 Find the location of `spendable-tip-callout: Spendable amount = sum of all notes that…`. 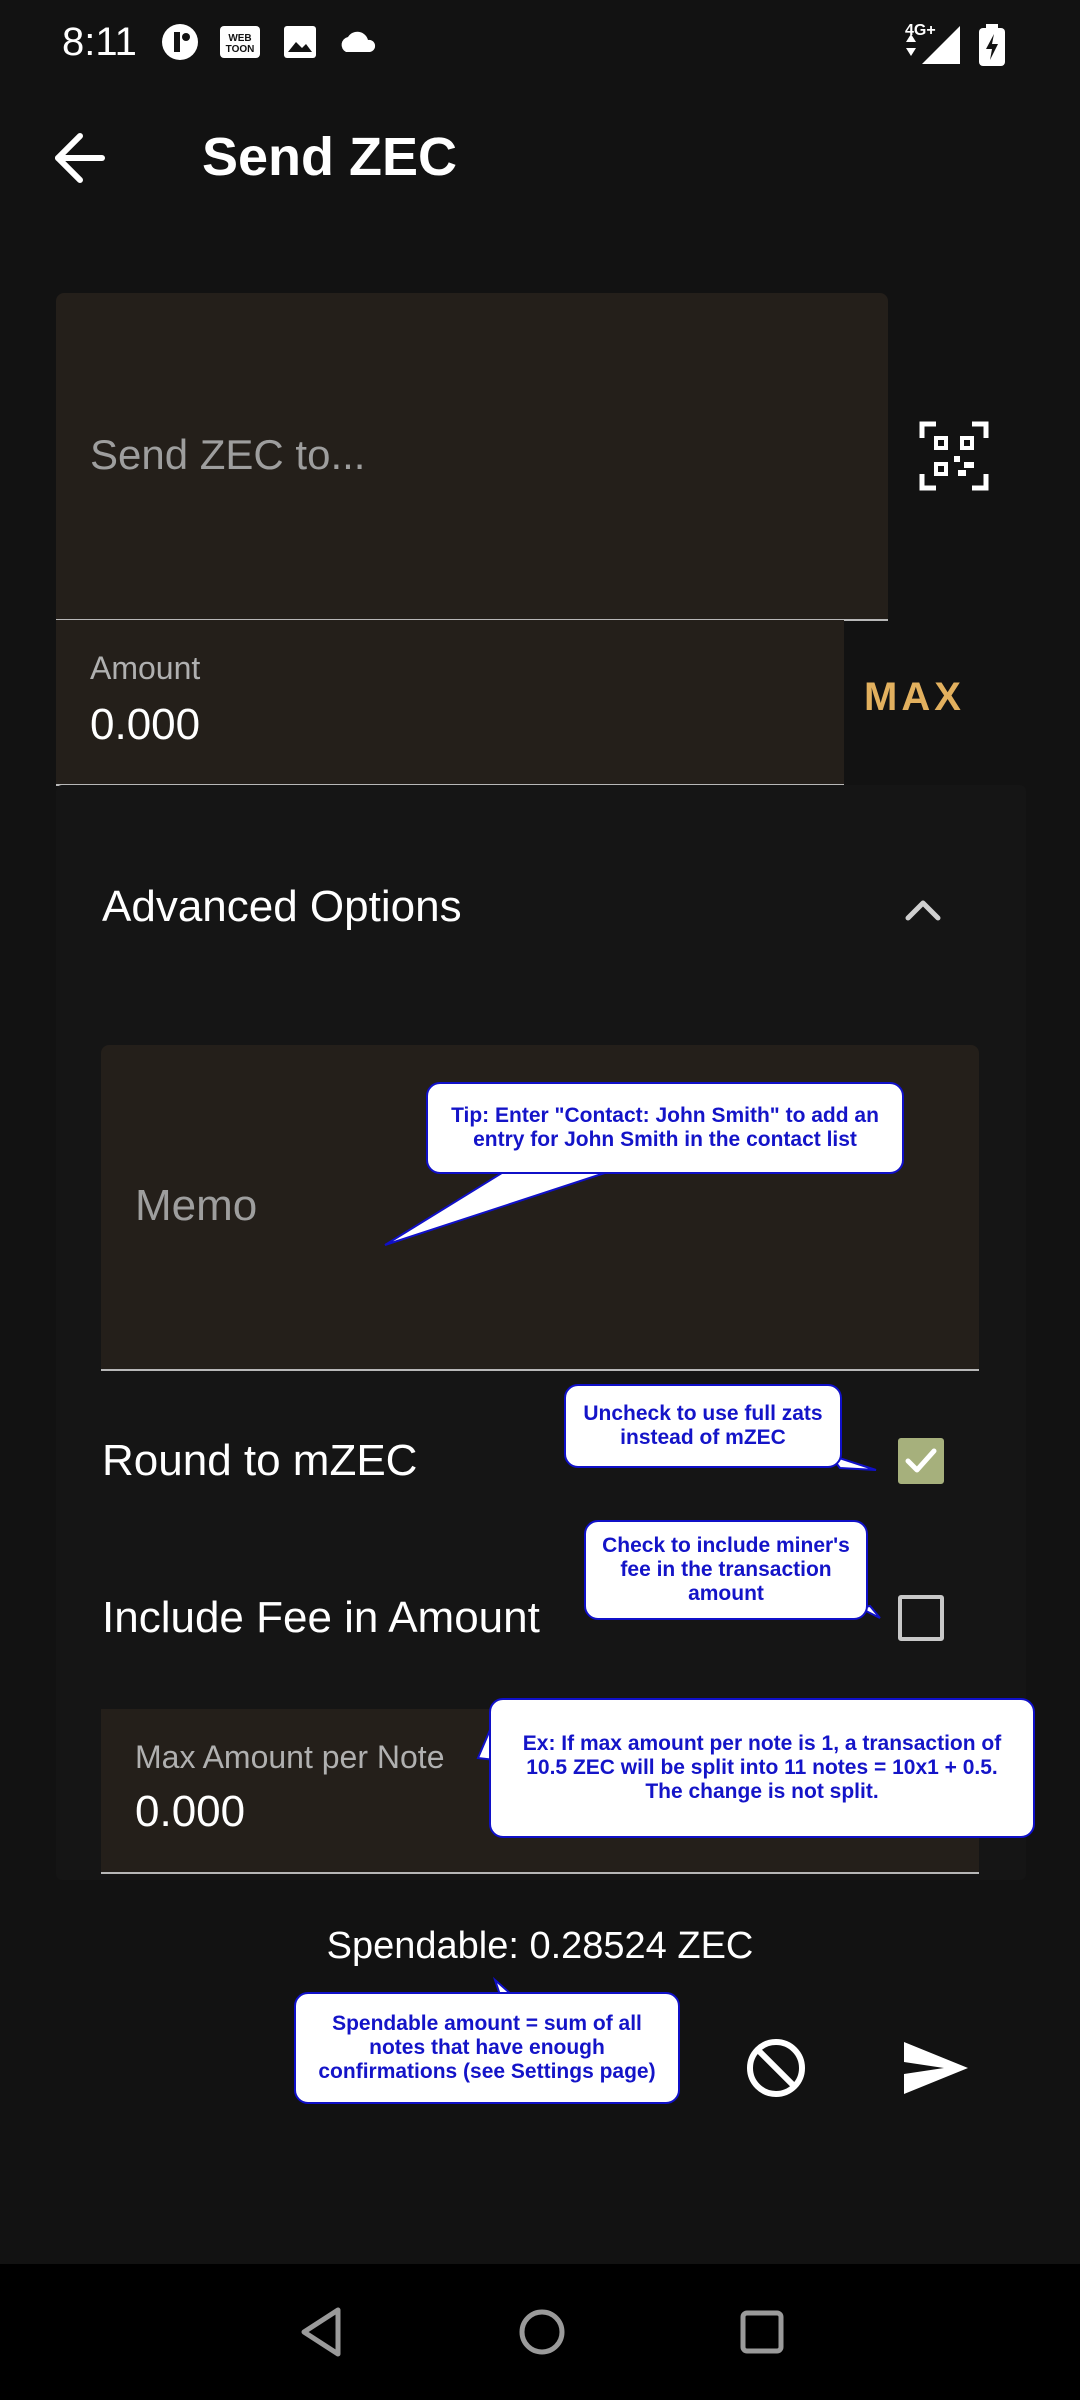

spendable-tip-callout: Spendable amount = sum of all notes that… is located at coordinates (487, 2048).